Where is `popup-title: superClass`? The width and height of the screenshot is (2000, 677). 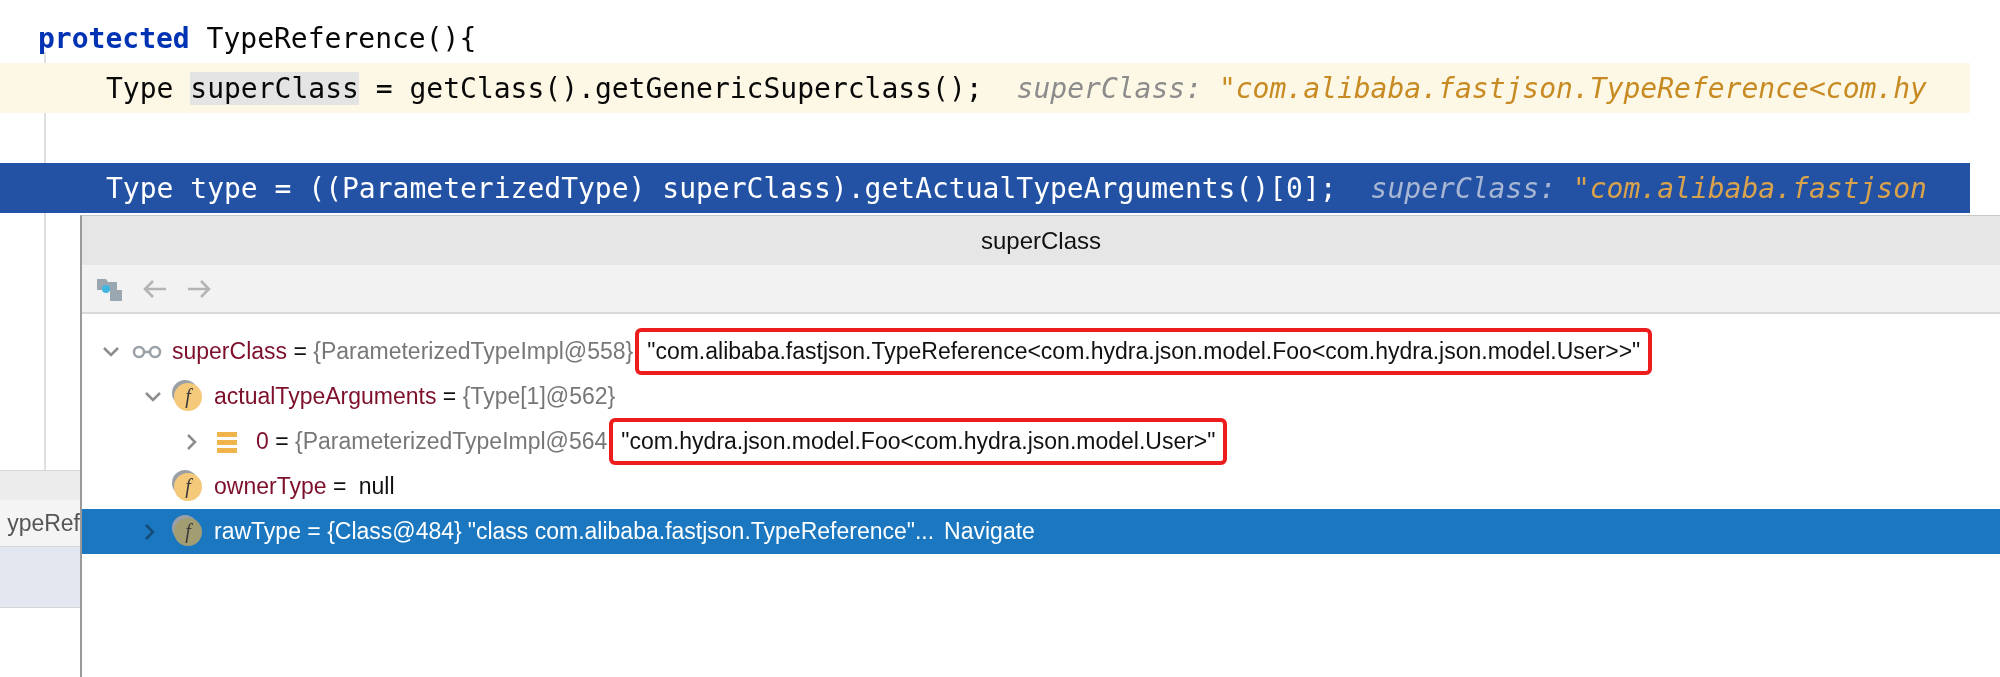 popup-title: superClass is located at coordinates (1040, 240).